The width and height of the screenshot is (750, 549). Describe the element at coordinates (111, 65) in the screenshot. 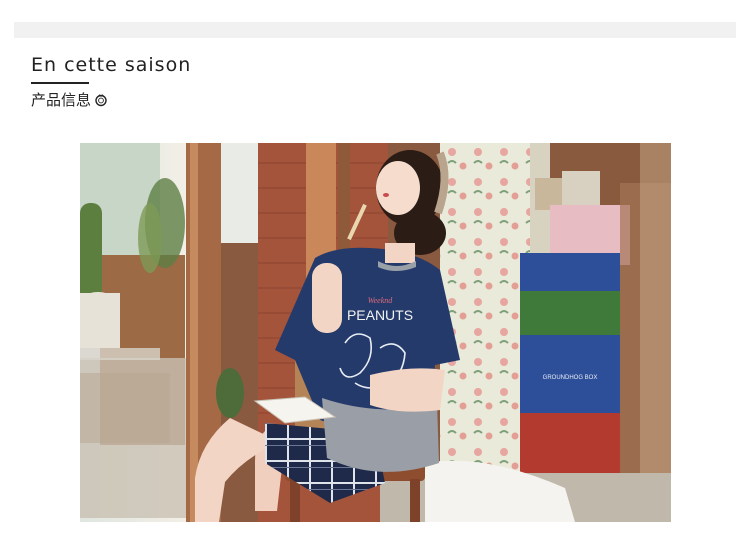

I see `section-title: En cette saison` at that location.